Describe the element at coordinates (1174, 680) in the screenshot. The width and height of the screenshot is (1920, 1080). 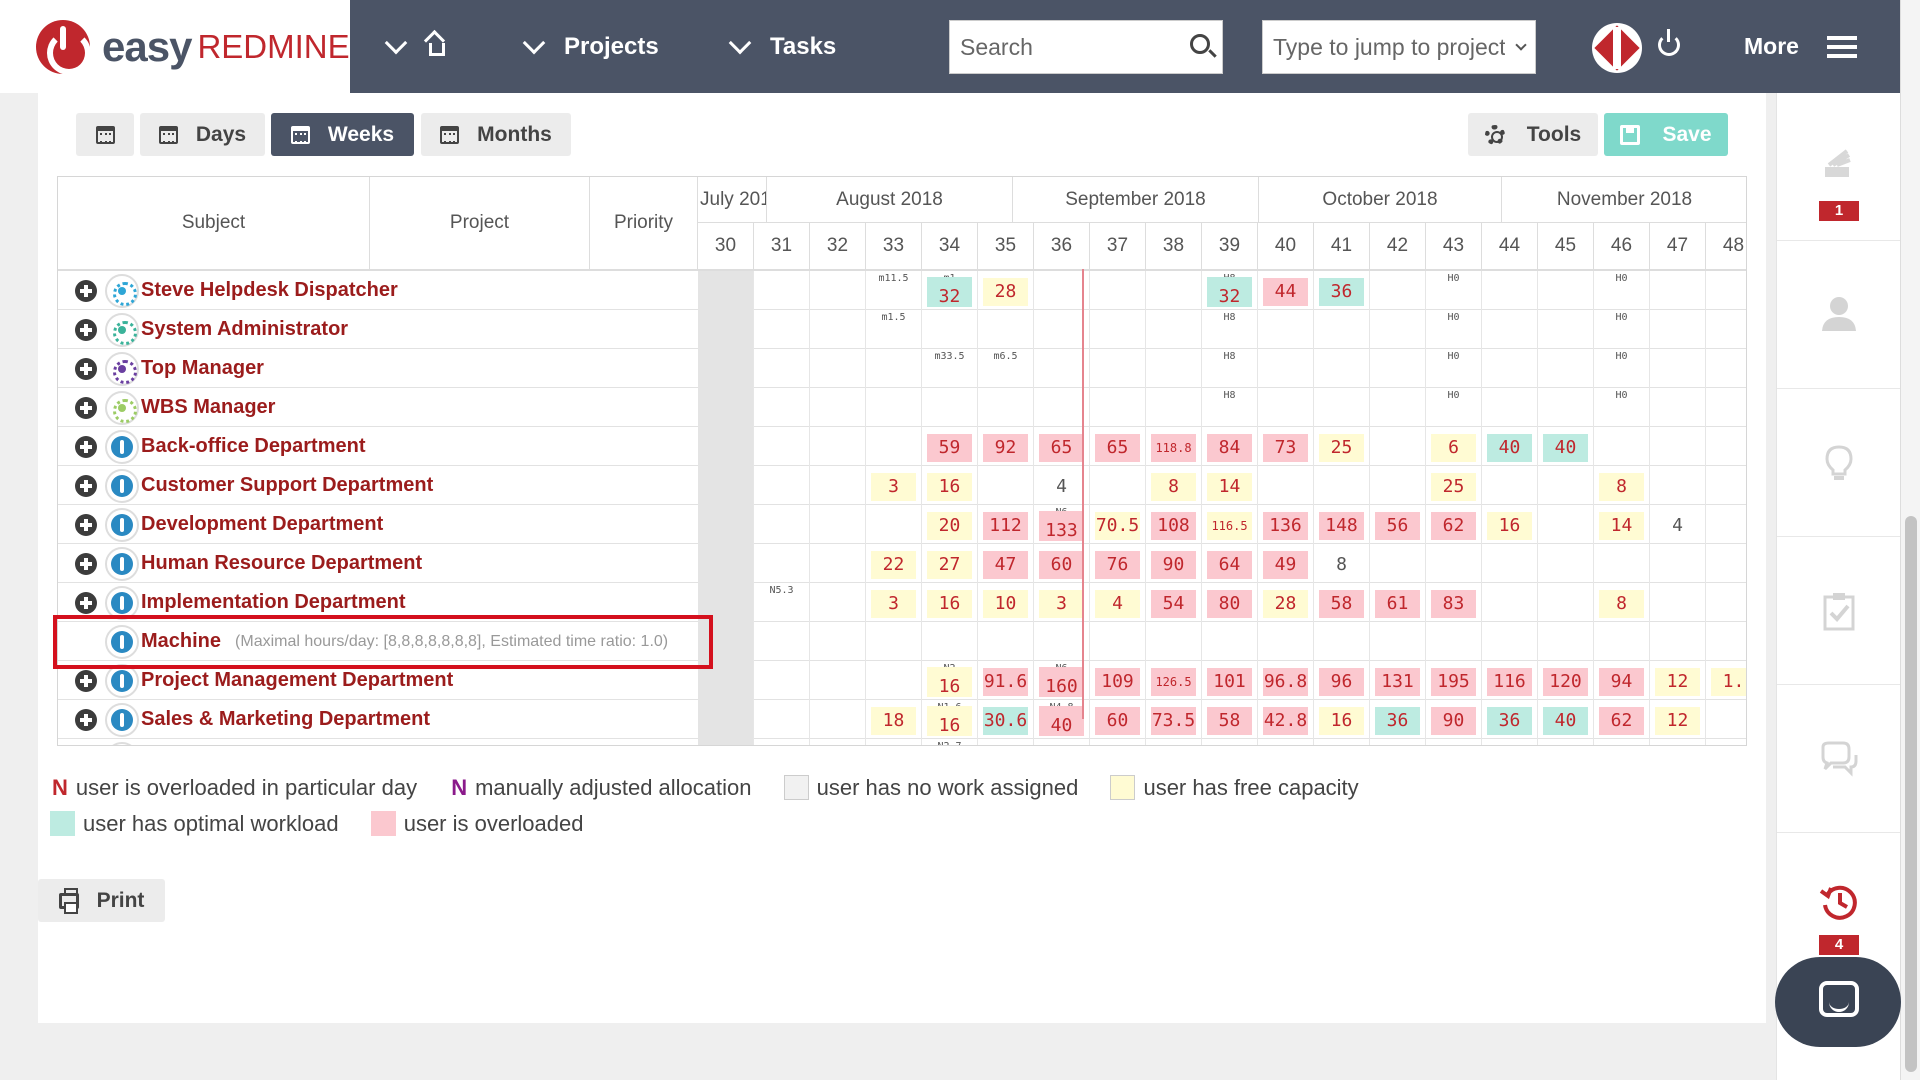
I see `allocation-cell: 126.5` at that location.